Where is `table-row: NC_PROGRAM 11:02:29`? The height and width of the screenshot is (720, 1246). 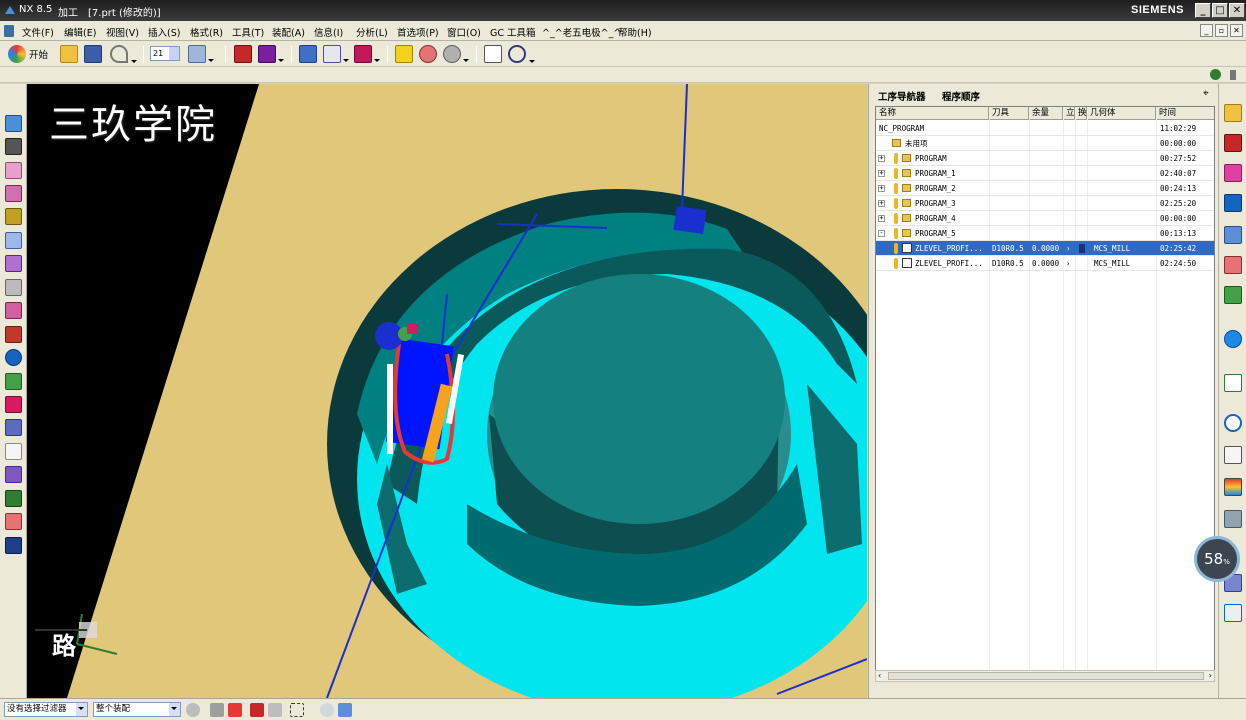
table-row: NC_PROGRAM 11:02:29 is located at coordinates (1045, 128).